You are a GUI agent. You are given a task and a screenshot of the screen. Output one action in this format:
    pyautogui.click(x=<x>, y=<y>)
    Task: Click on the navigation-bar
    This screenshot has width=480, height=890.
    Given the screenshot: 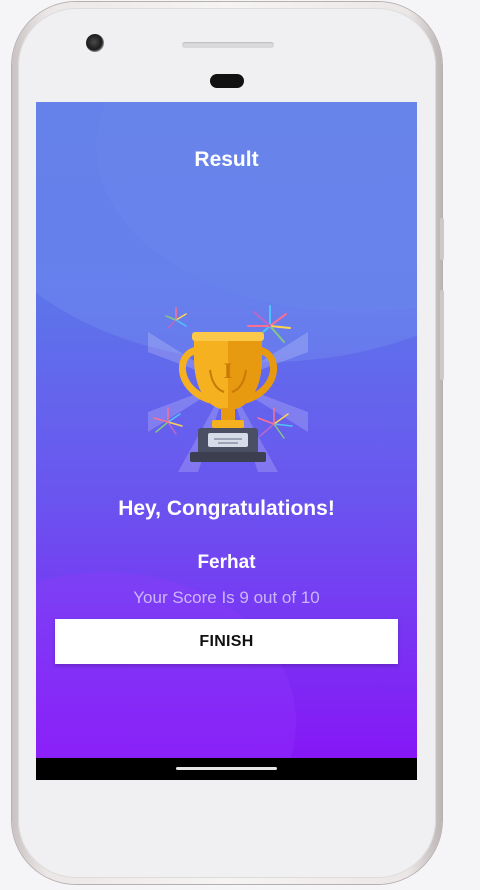 What is the action you would take?
    pyautogui.click(x=226, y=769)
    